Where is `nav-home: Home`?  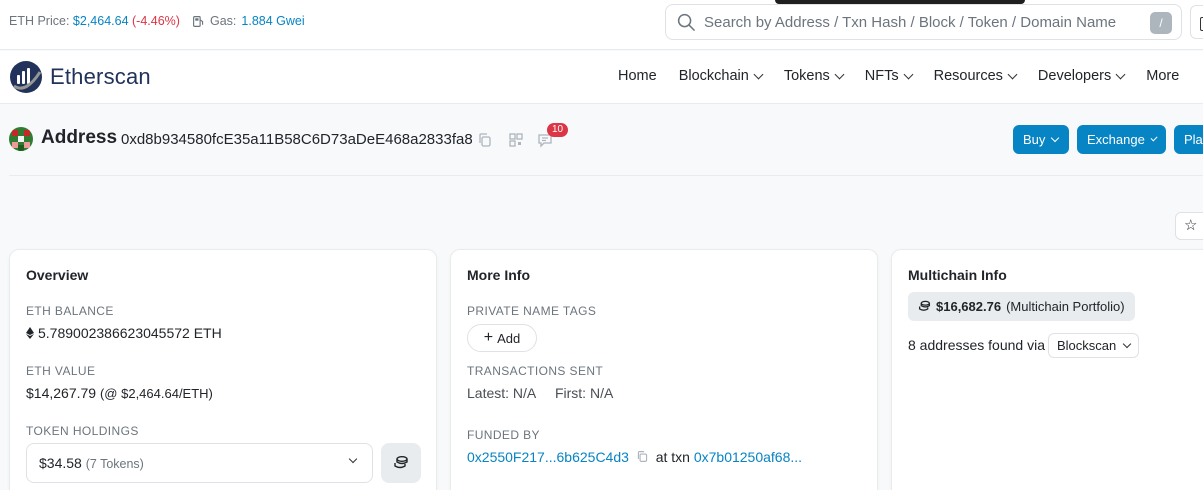
nav-home: Home is located at coordinates (637, 76).